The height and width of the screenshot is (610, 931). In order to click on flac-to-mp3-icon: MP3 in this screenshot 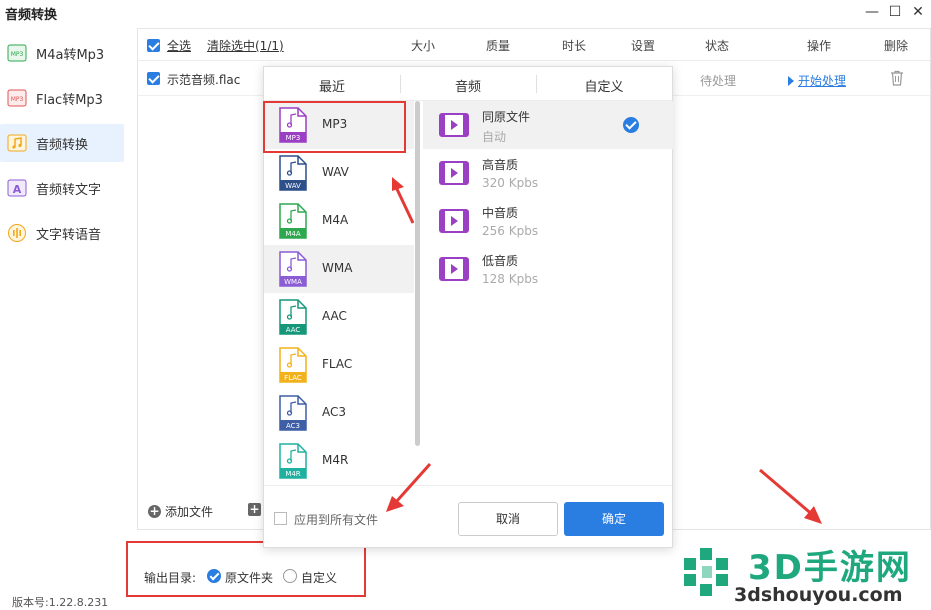, I will do `click(17, 98)`.